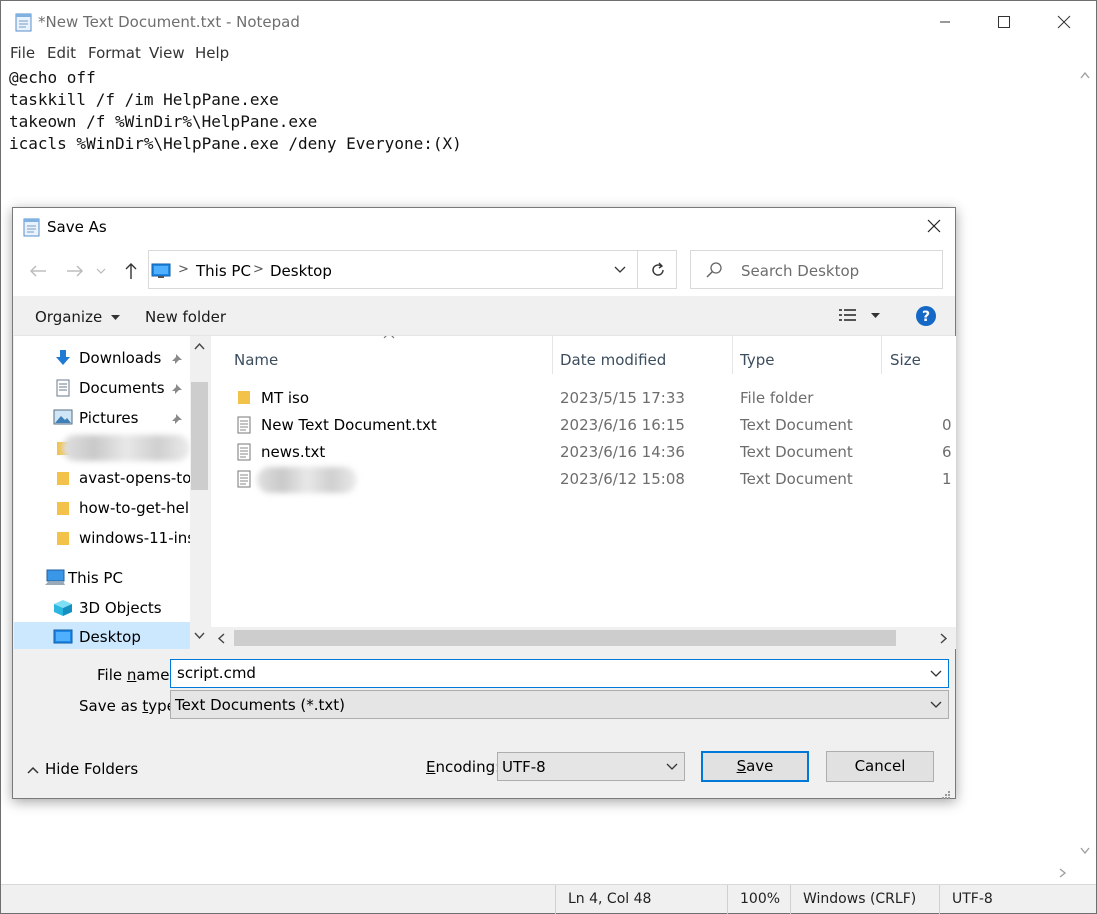  Describe the element at coordinates (221, 638) in the screenshot. I see `scroll-left-icon` at that location.